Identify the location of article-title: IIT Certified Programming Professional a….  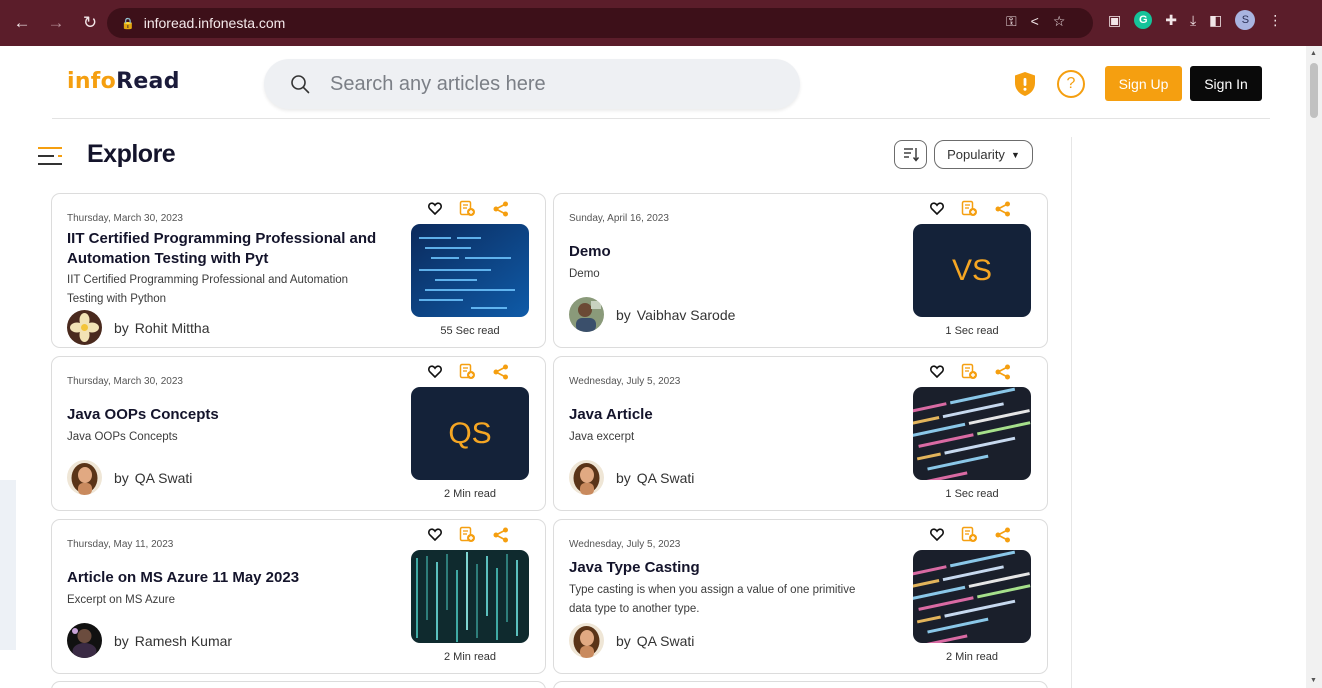
(232, 249).